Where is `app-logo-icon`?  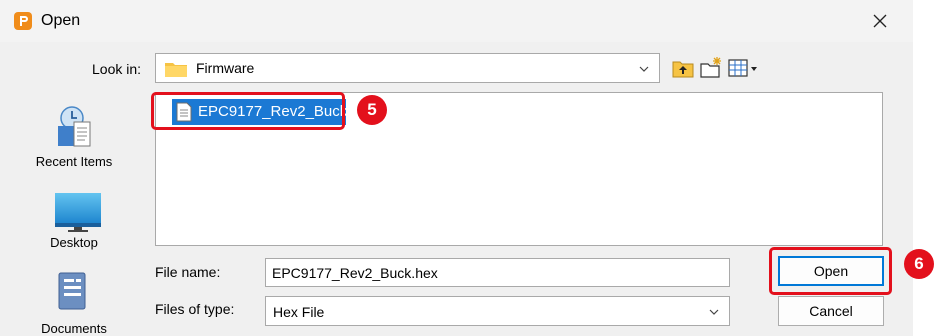 app-logo-icon is located at coordinates (23, 21).